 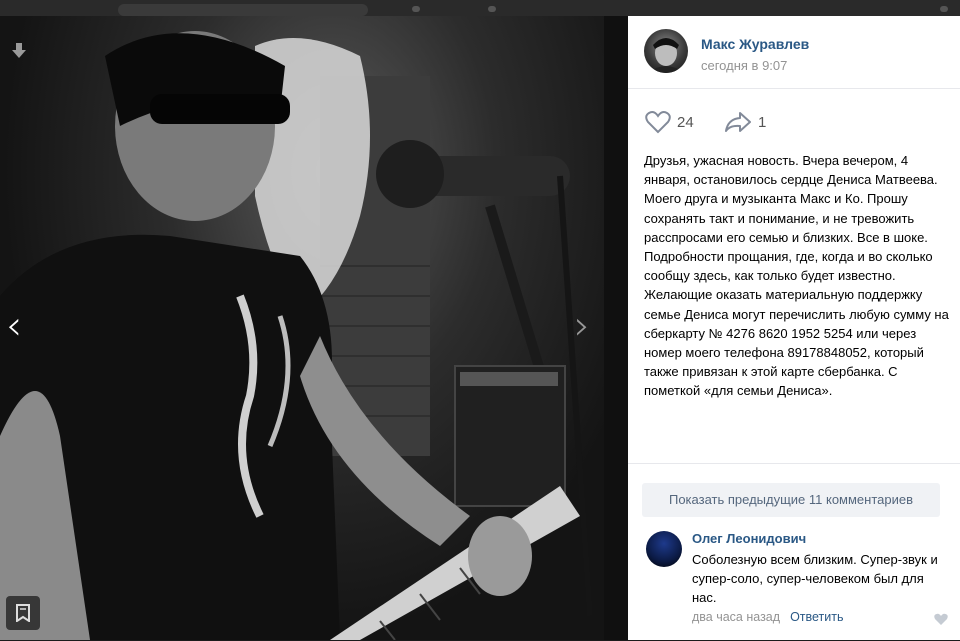 What do you see at coordinates (666, 51) in the screenshot?
I see `author-avatar` at bounding box center [666, 51].